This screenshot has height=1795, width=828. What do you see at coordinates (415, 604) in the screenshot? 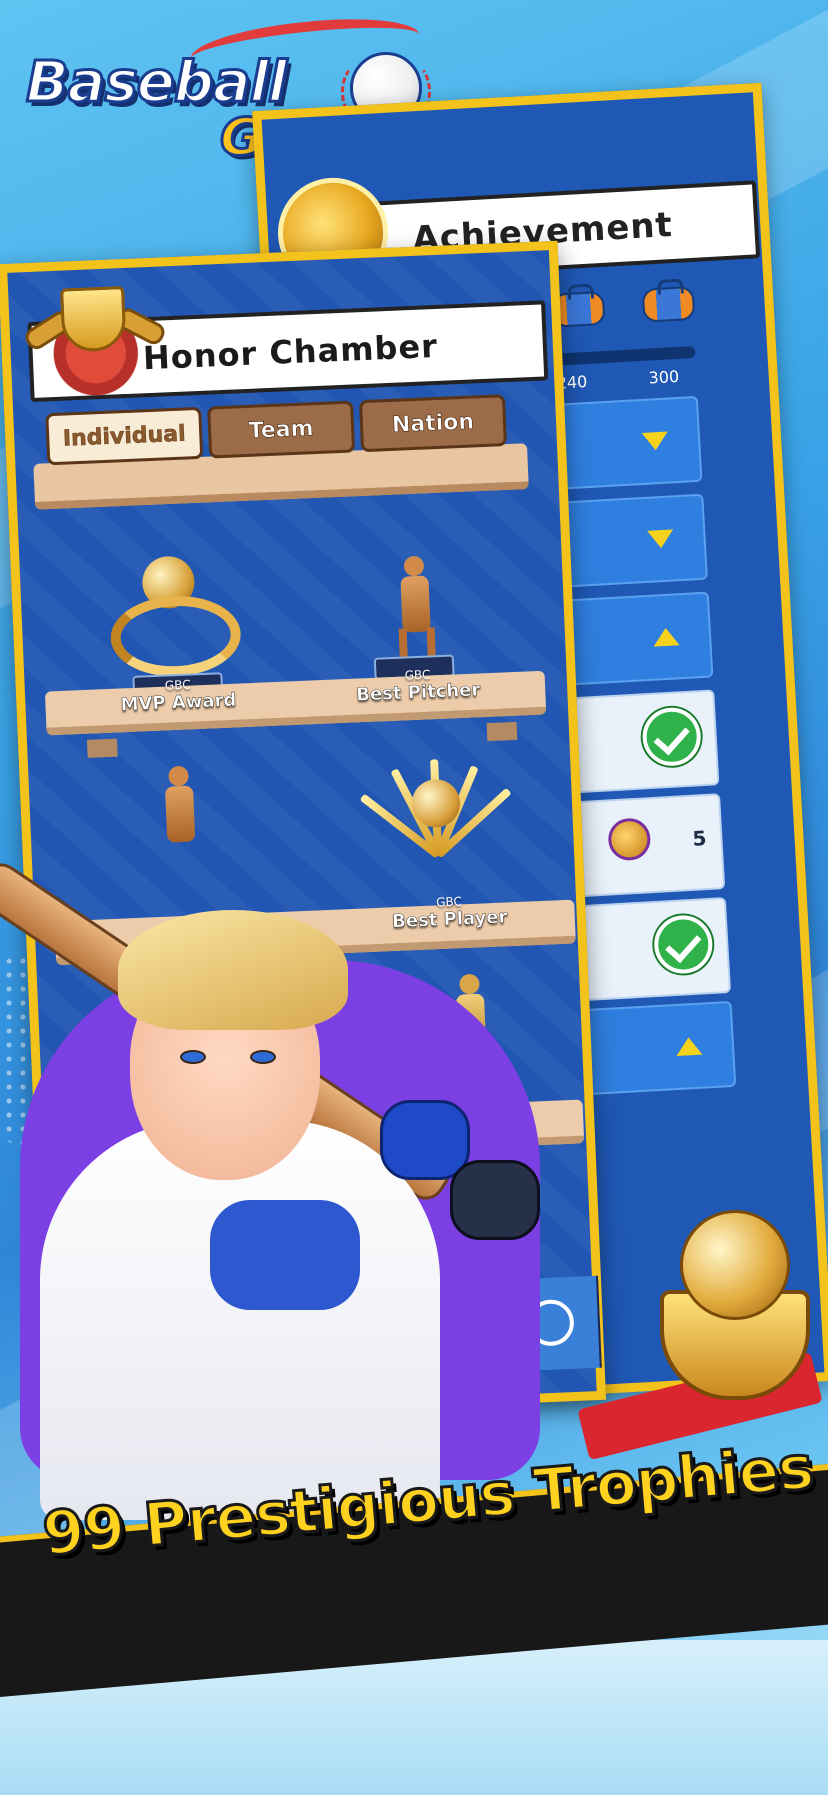
I see `figure-body` at bounding box center [415, 604].